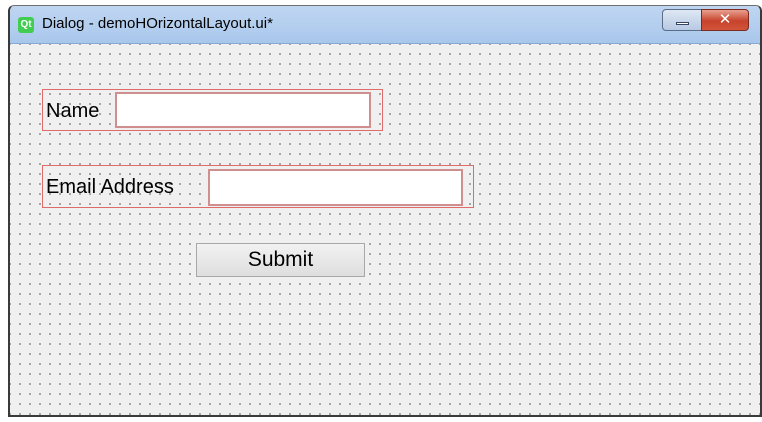 The height and width of the screenshot is (422, 762). I want to click on window-title: Dialog - demoHOrizontalLayout.ui*, so click(157, 23).